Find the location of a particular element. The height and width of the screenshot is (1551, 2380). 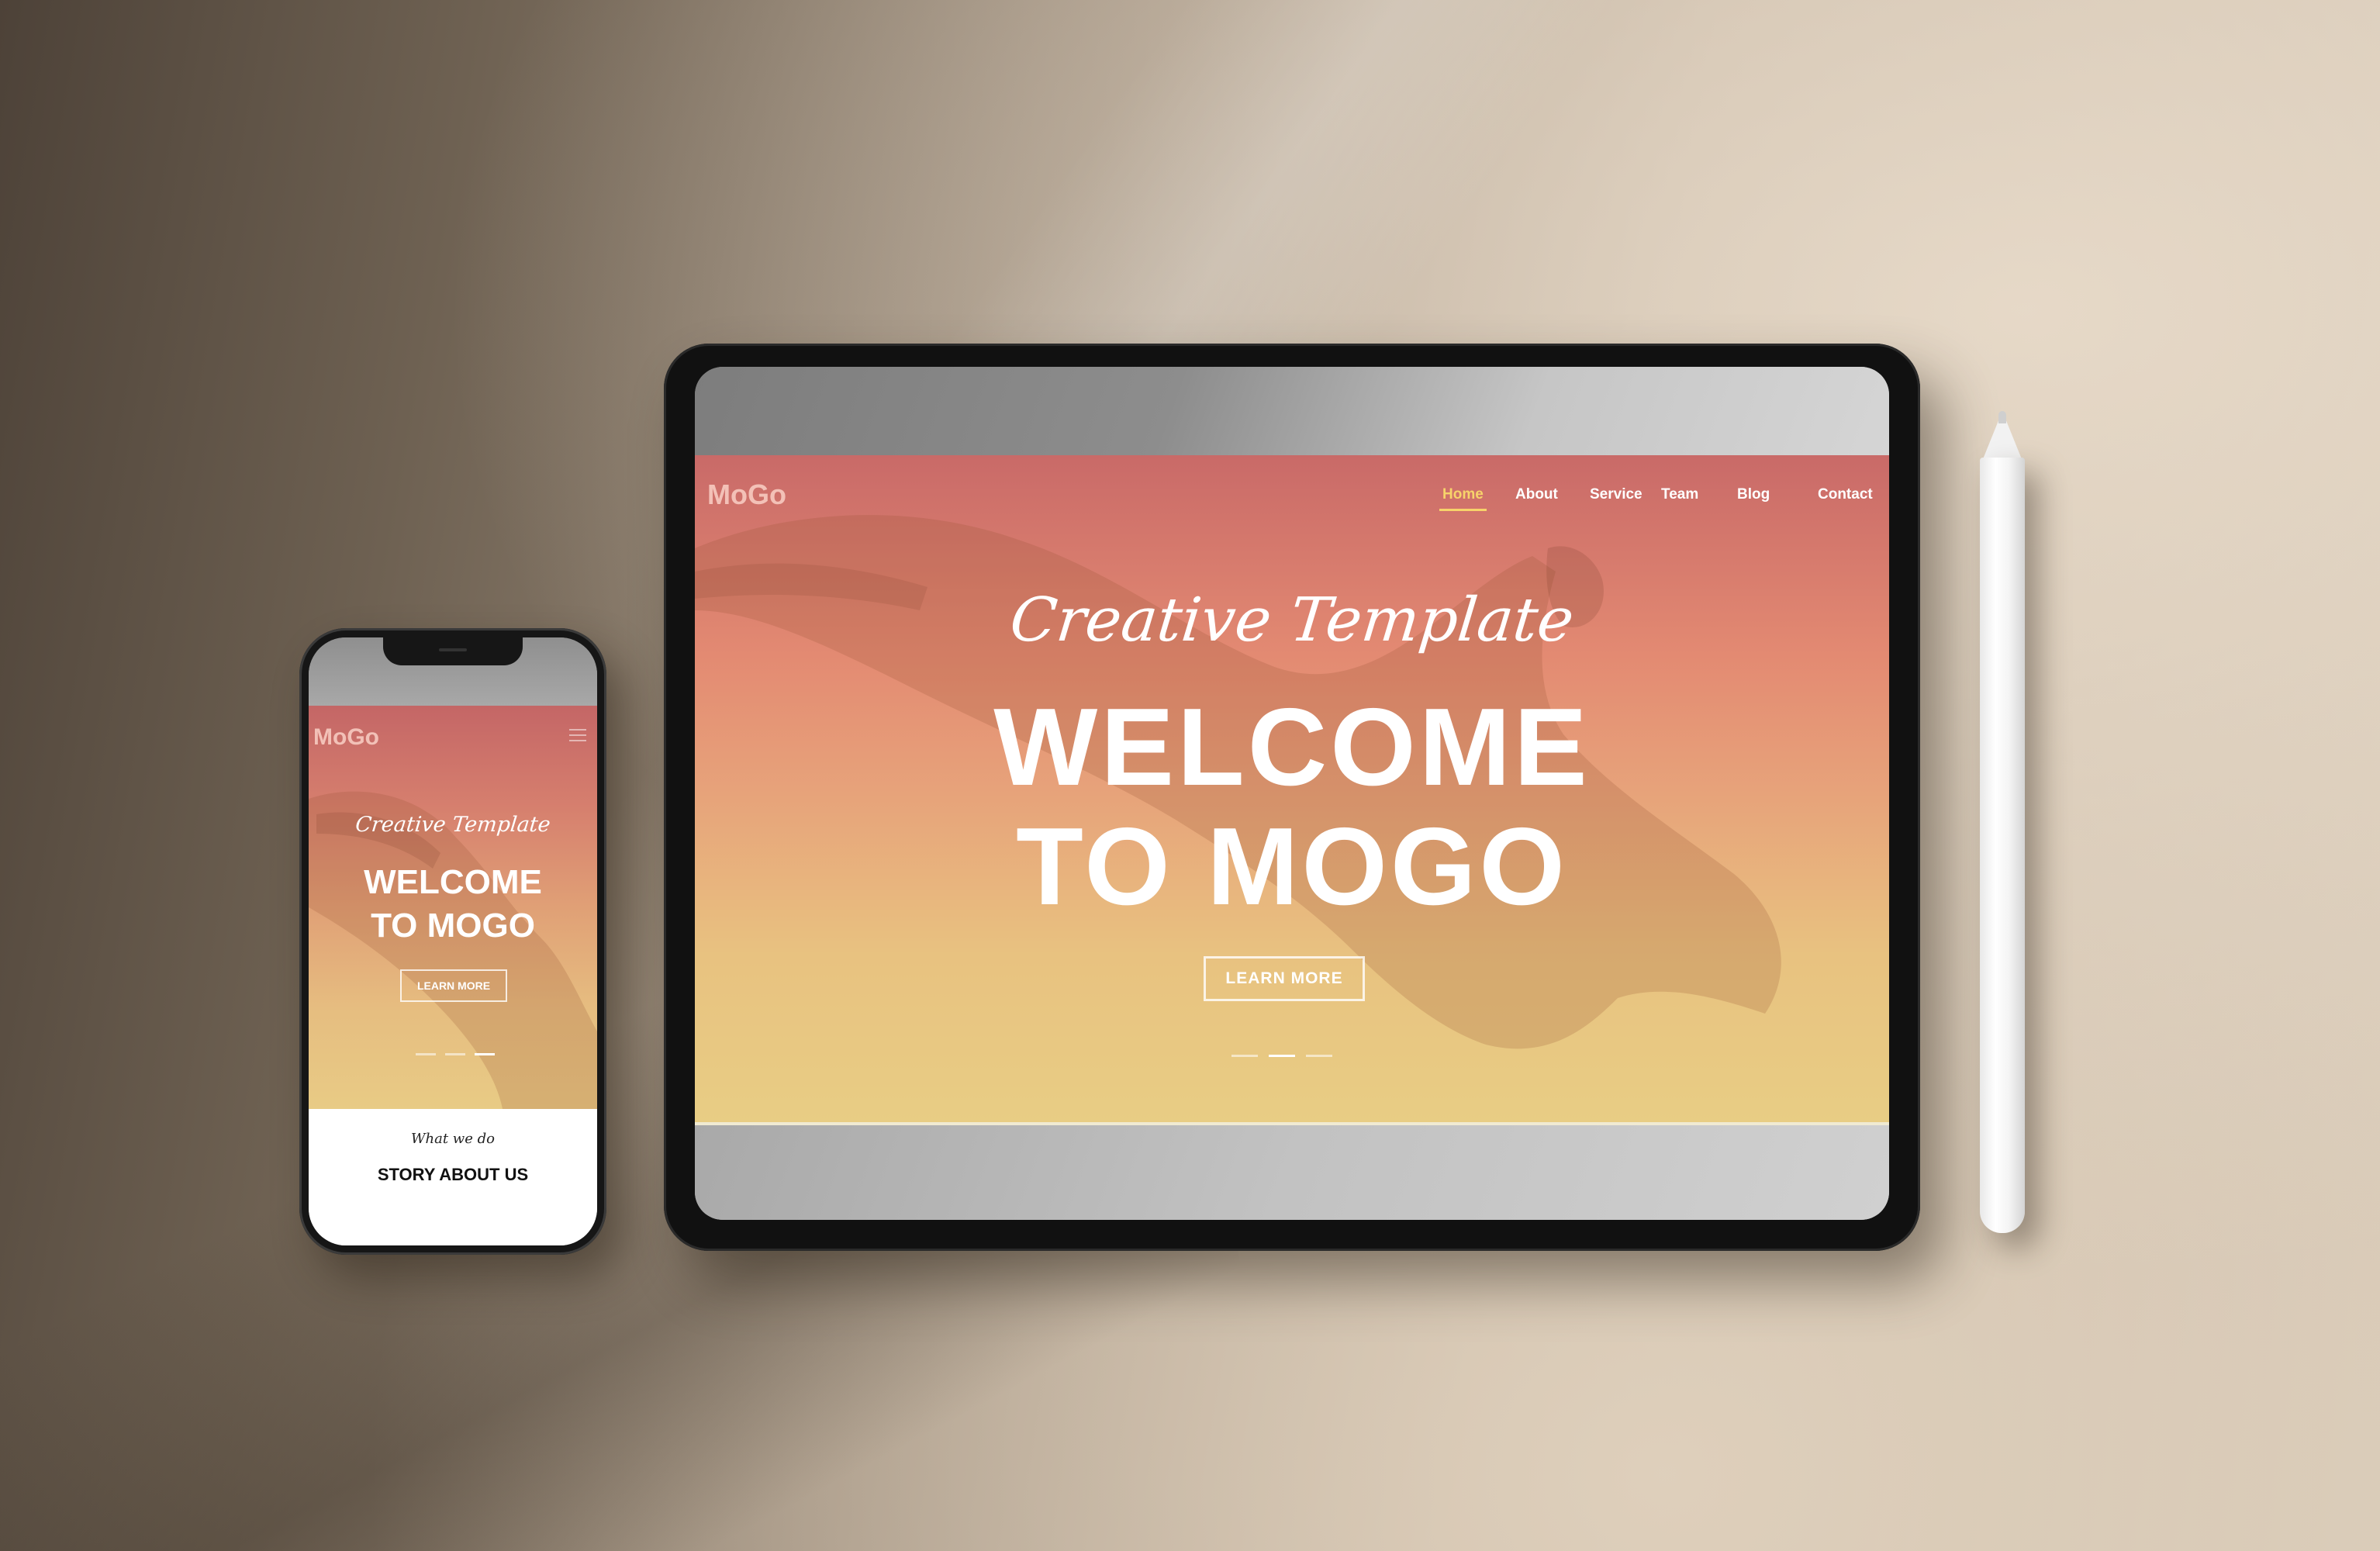

tablet-learn-more-button: LEARN MORE is located at coordinates (1284, 978).